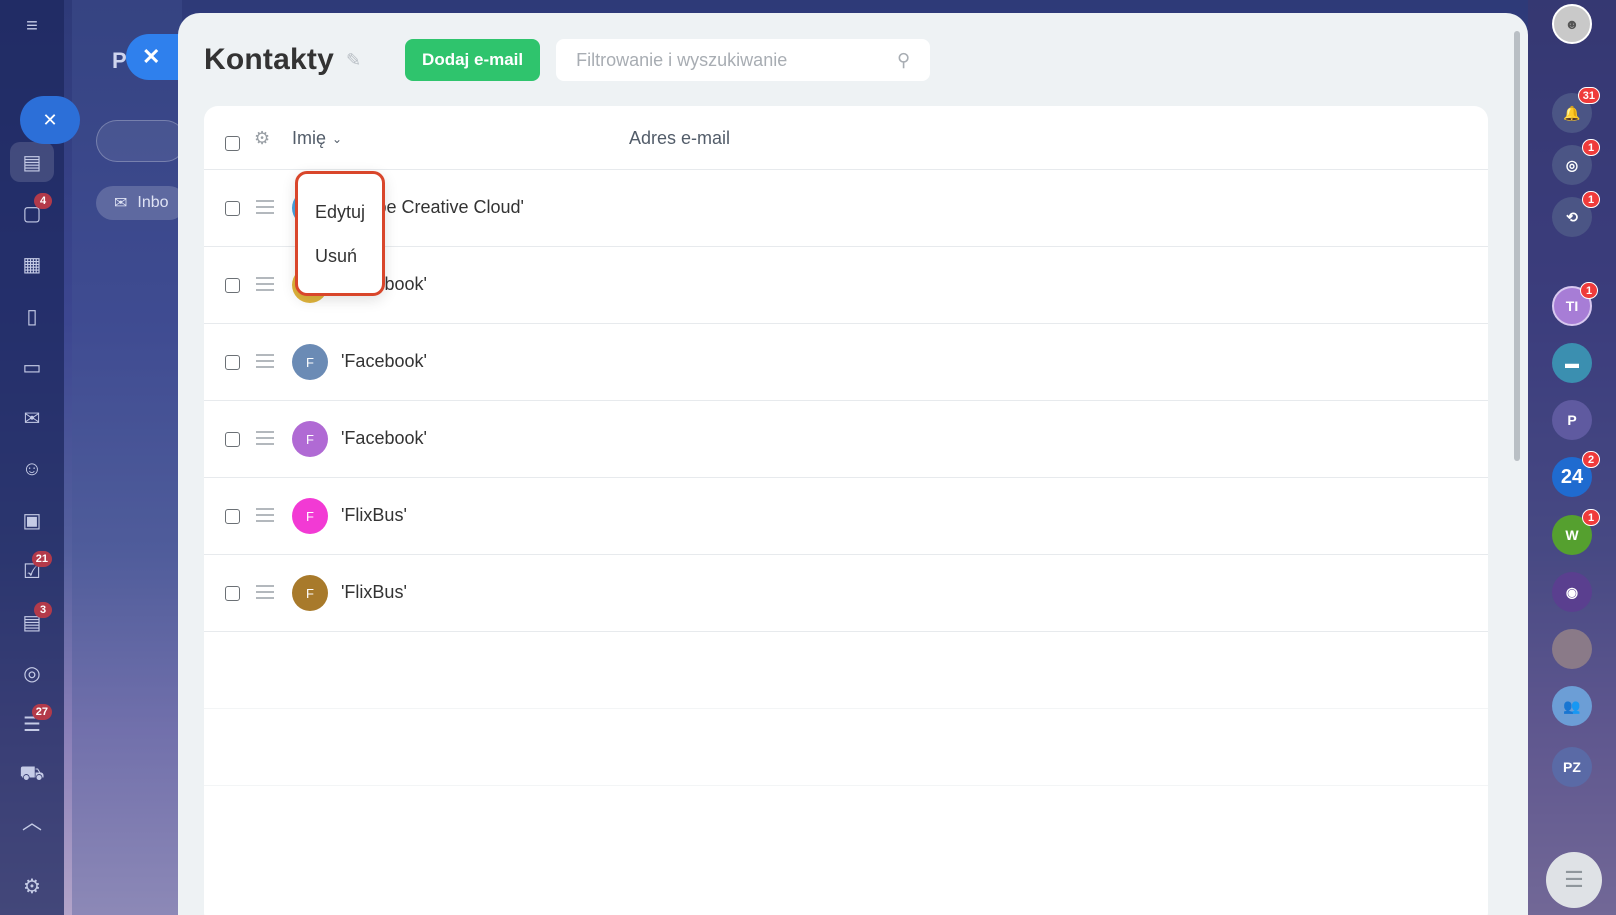  What do you see at coordinates (348, 224) in the screenshot?
I see `edit-menu-item: Edytuj` at bounding box center [348, 224].